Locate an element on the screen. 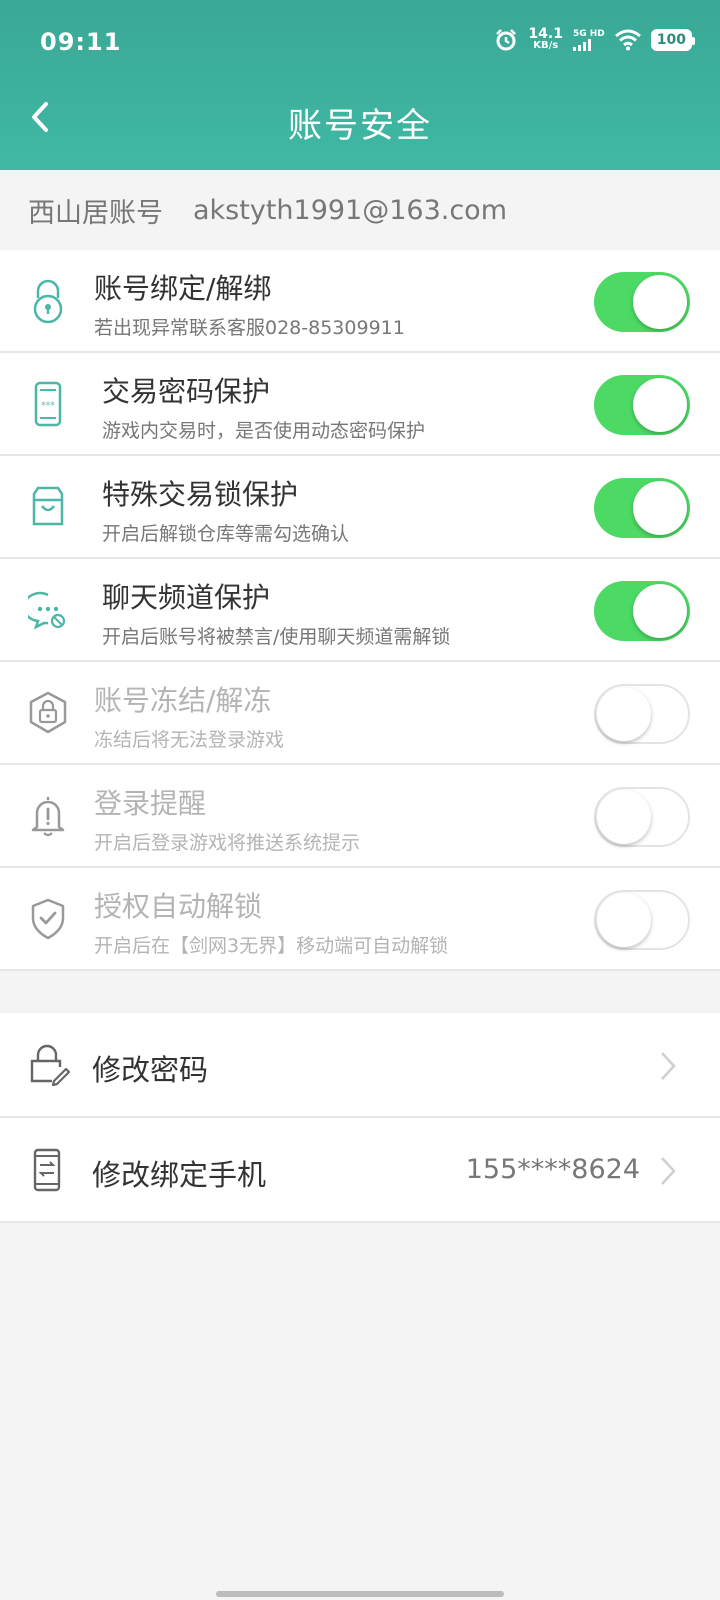 This screenshot has height=1600, width=720. app-header: 09:11 14.1 KB/s 5G HD 100 账号安全 is located at coordinates (360, 85).